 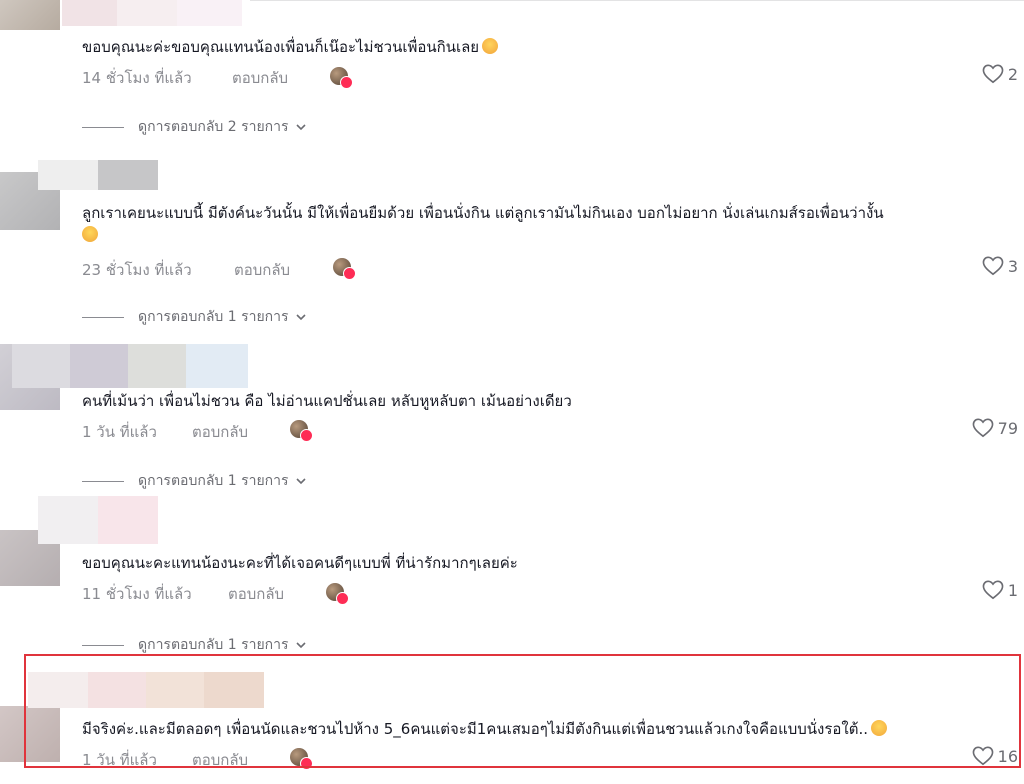 I want to click on like-count: 2, so click(x=1012, y=74).